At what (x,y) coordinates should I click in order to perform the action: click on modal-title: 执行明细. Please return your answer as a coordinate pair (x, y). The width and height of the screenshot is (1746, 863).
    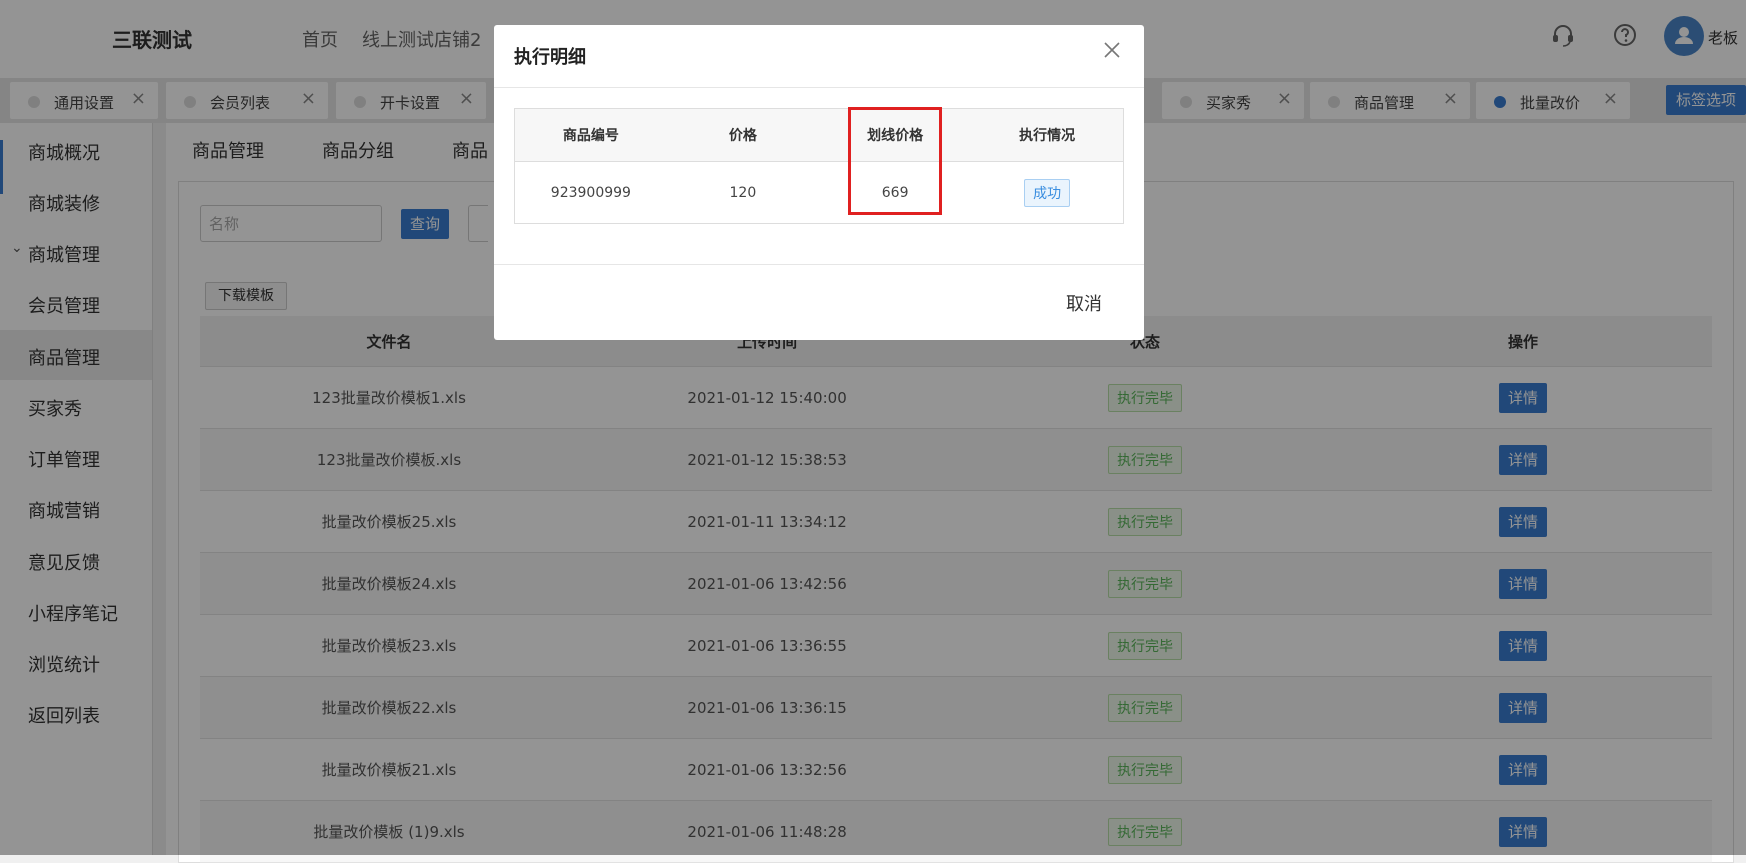
    Looking at the image, I should click on (550, 57).